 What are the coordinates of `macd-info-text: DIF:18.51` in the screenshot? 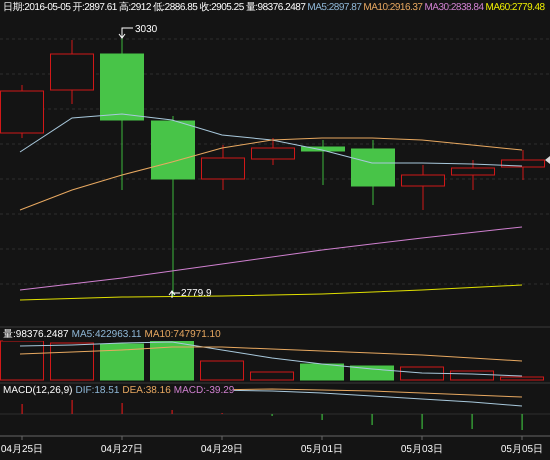 It's located at (97, 391).